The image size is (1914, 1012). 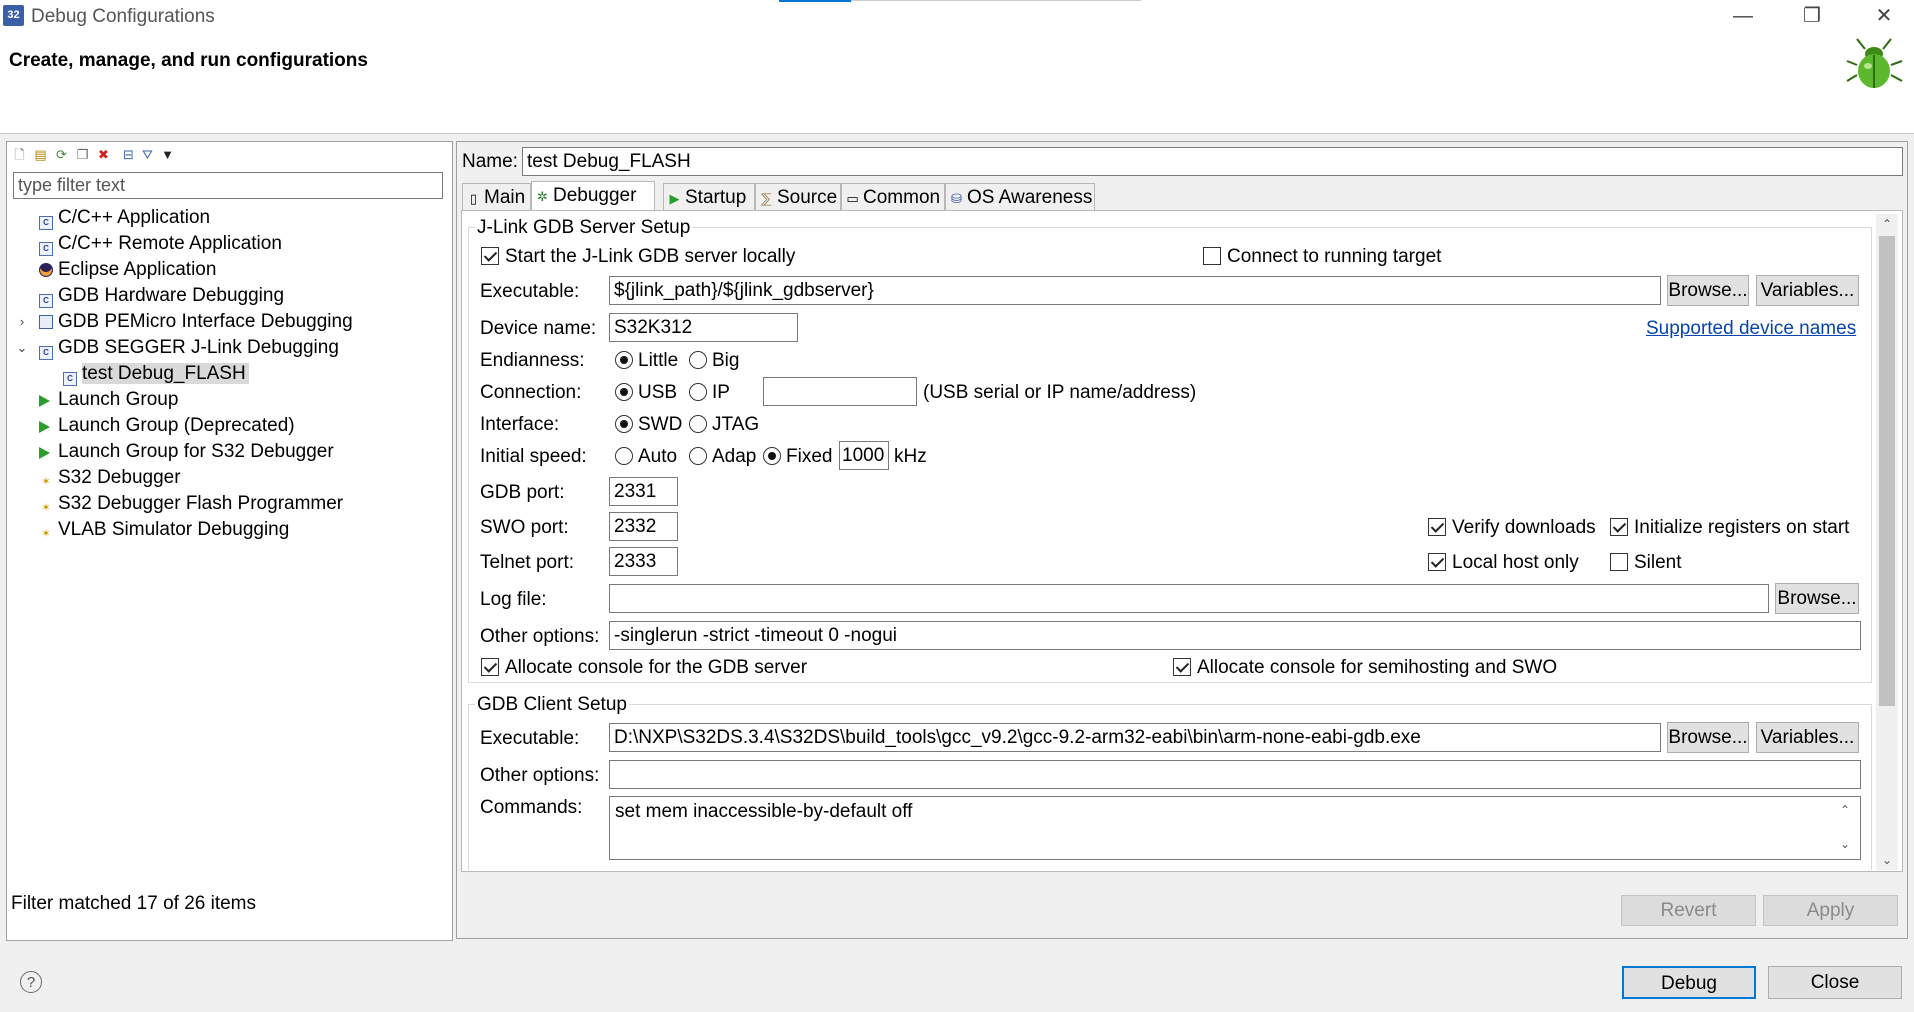 I want to click on tree-item-label: Launch Group for S32 Debugger, so click(x=196, y=451).